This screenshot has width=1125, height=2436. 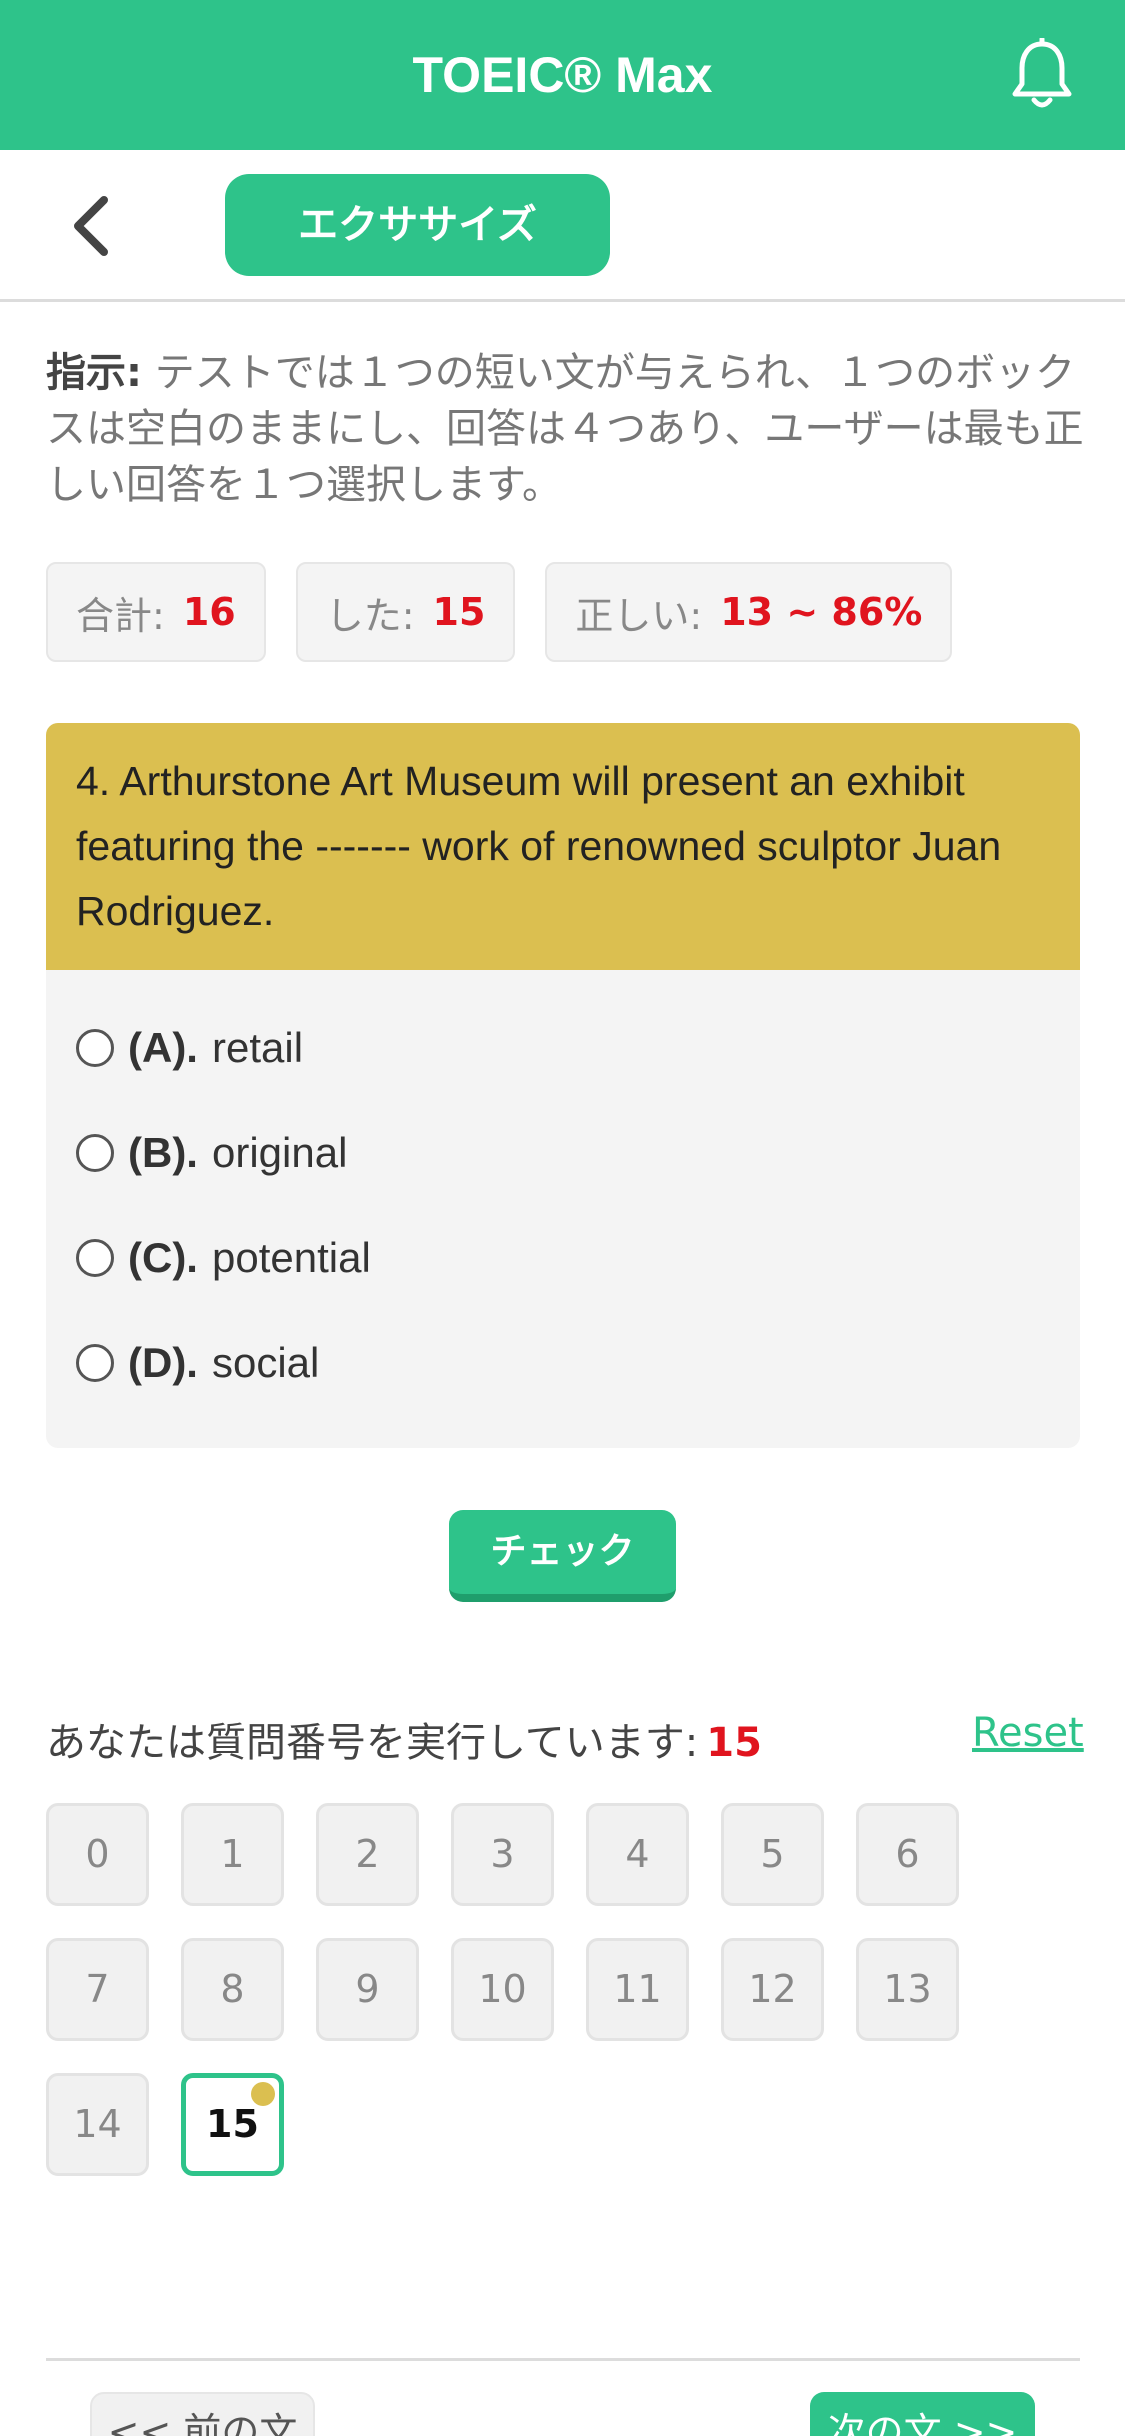 I want to click on toolbar: エクササイズ, so click(x=562, y=226).